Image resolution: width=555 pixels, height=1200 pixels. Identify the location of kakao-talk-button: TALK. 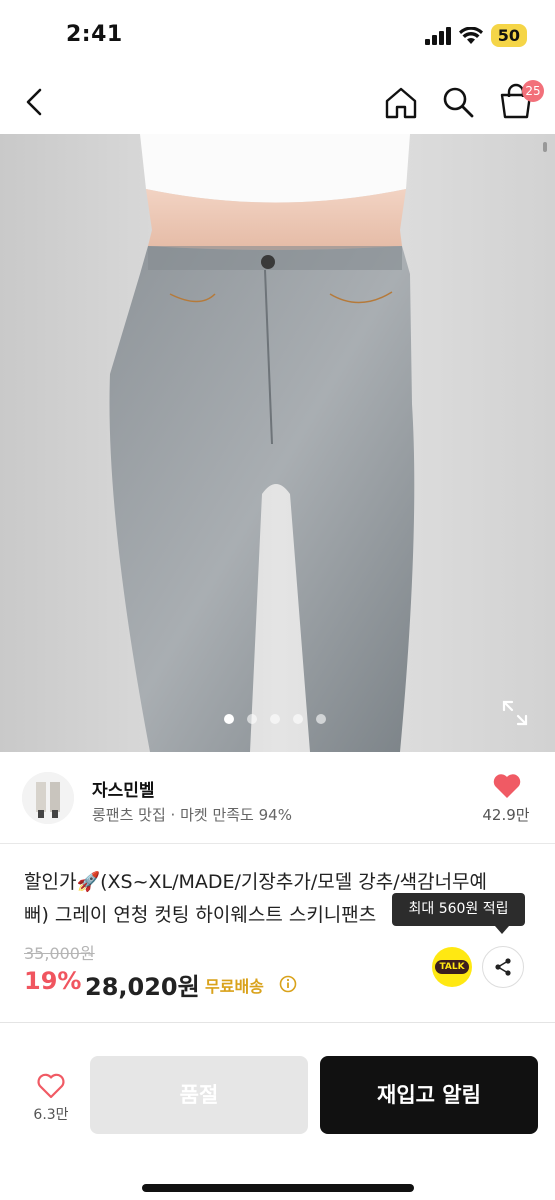
(452, 967).